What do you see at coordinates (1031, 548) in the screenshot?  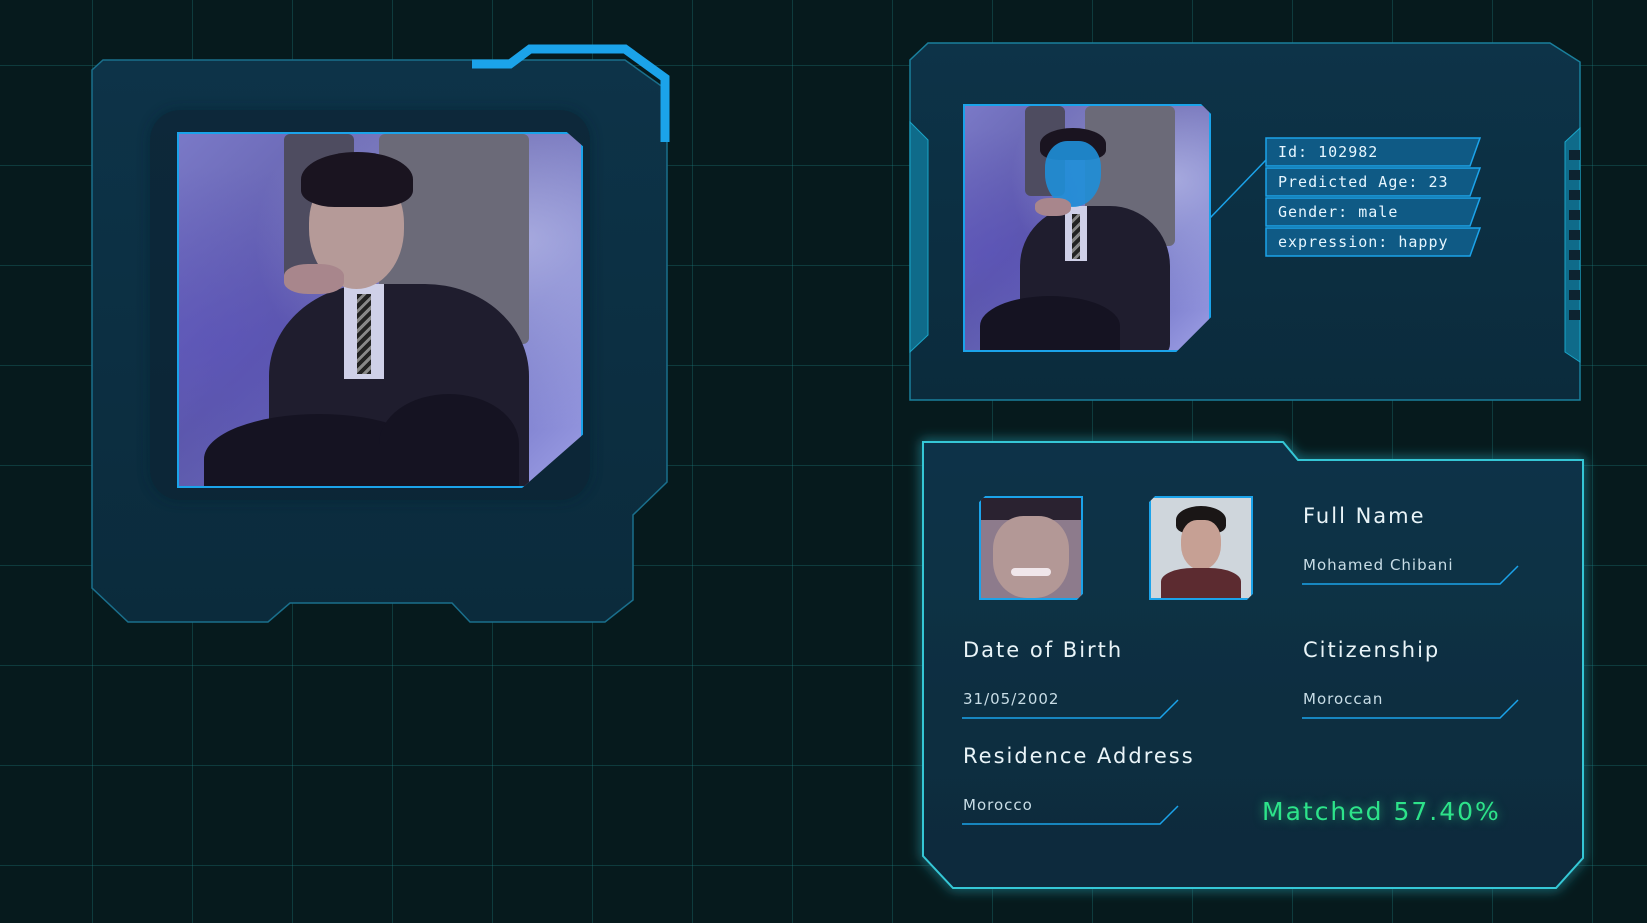 I see `face-crop-thumbnail` at bounding box center [1031, 548].